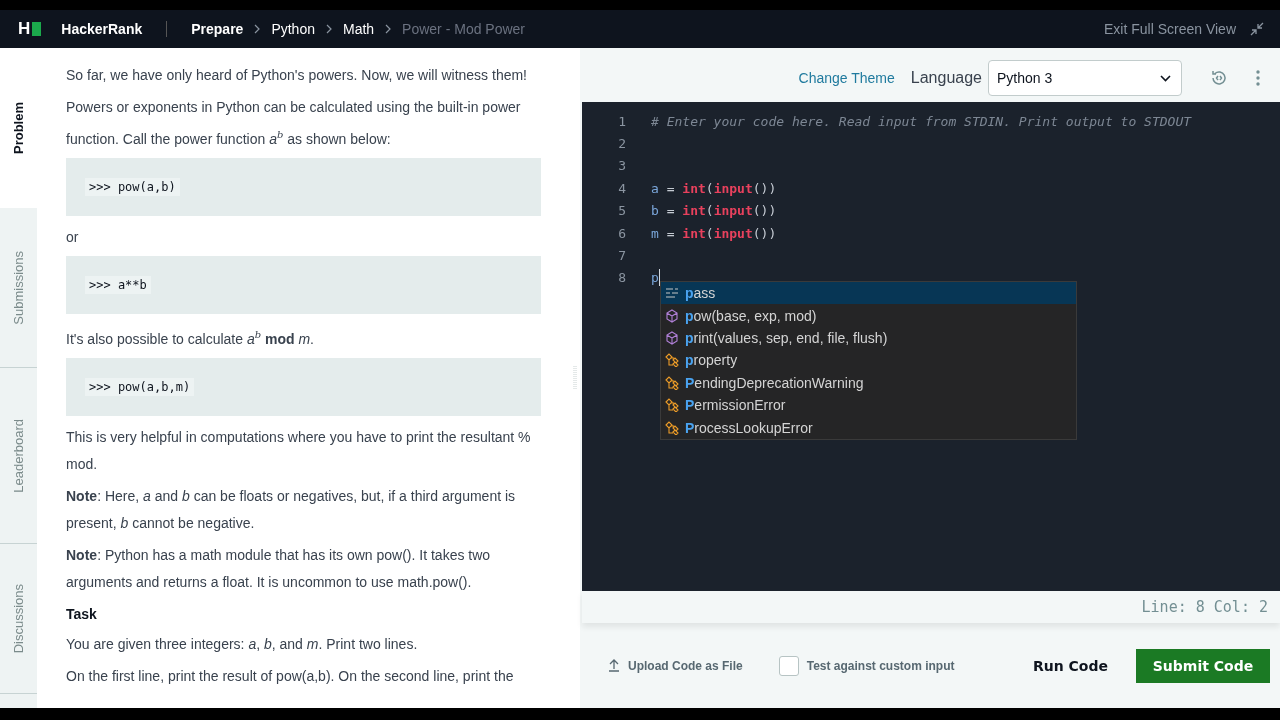 This screenshot has height=720, width=1280. What do you see at coordinates (868, 293) in the screenshot?
I see `suggestion-item: pass` at bounding box center [868, 293].